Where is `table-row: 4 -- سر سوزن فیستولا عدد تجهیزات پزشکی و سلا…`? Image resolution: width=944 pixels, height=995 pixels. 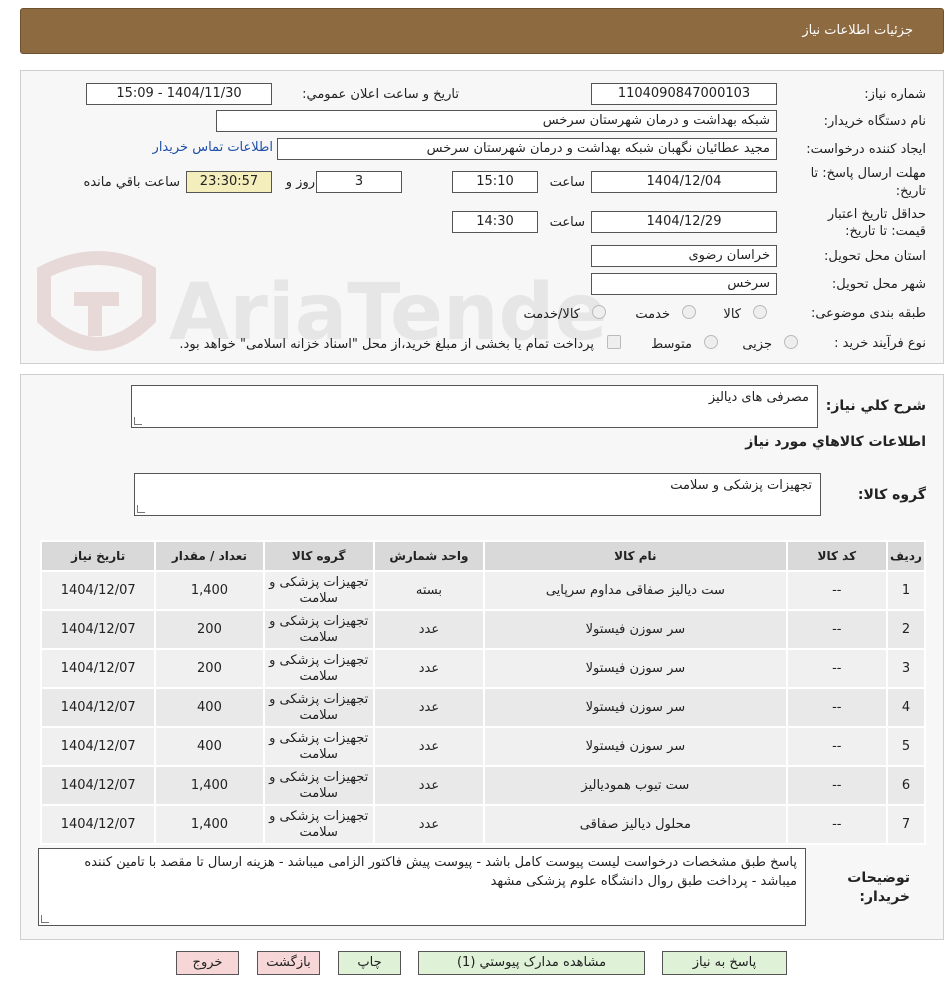 table-row: 4 -- سر سوزن فیستولا عدد تجهیزات پزشکی و سلا… is located at coordinates (483, 707).